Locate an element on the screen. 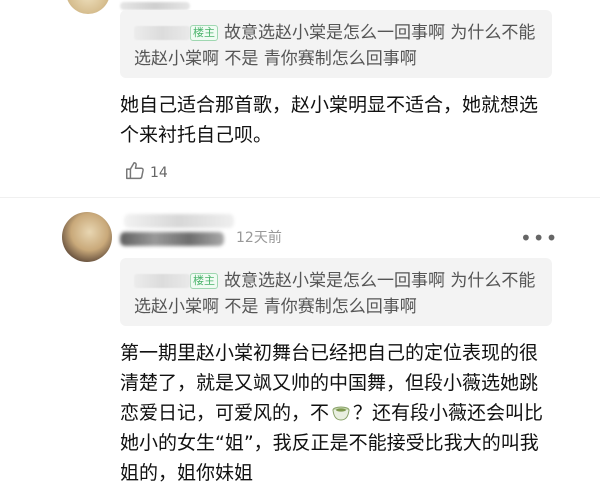 This screenshot has height=500, width=600. comment-body: 她自己适合那首歌，赵小棠明显不适合，她就想选个来衬托自己呗。 is located at coordinates (329, 120).